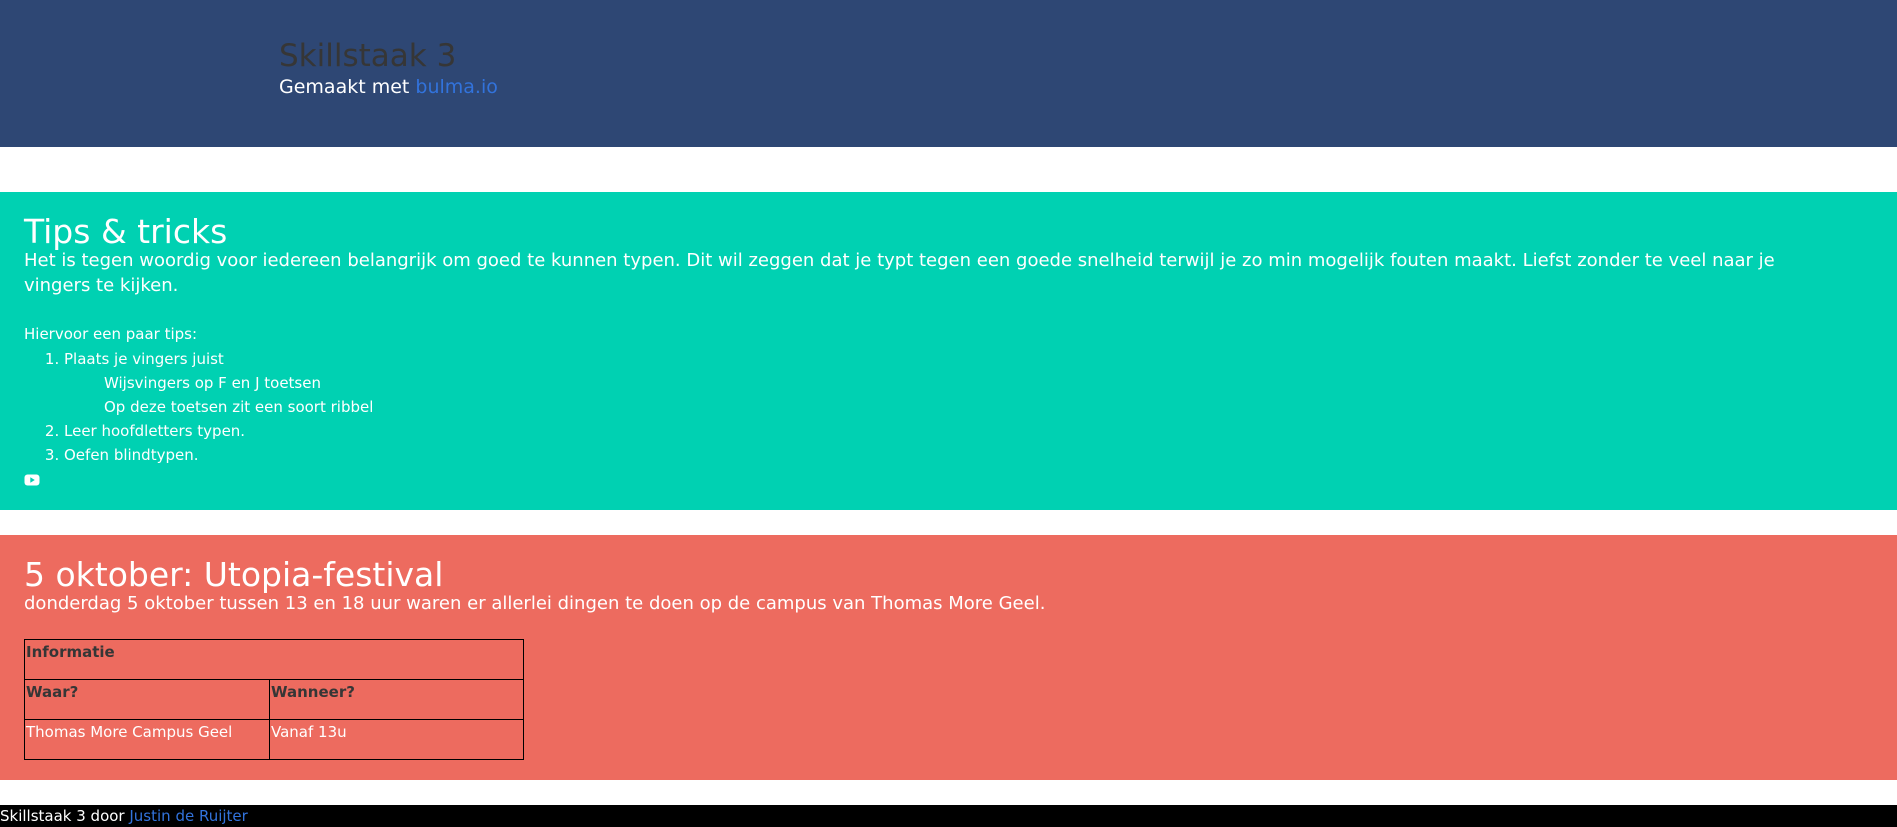 The height and width of the screenshot is (827, 1897). What do you see at coordinates (111, 334) in the screenshot?
I see `tips-intro: Hiervoor een paar tips:` at bounding box center [111, 334].